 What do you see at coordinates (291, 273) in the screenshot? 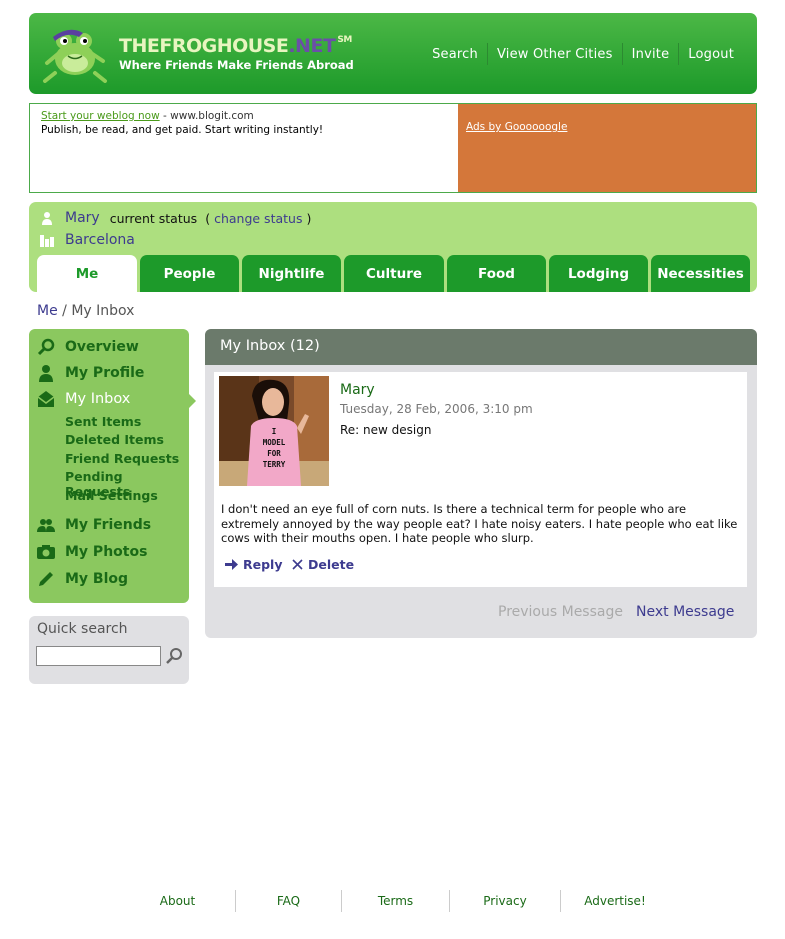
I see `tab-nightlife: Nightlife` at bounding box center [291, 273].